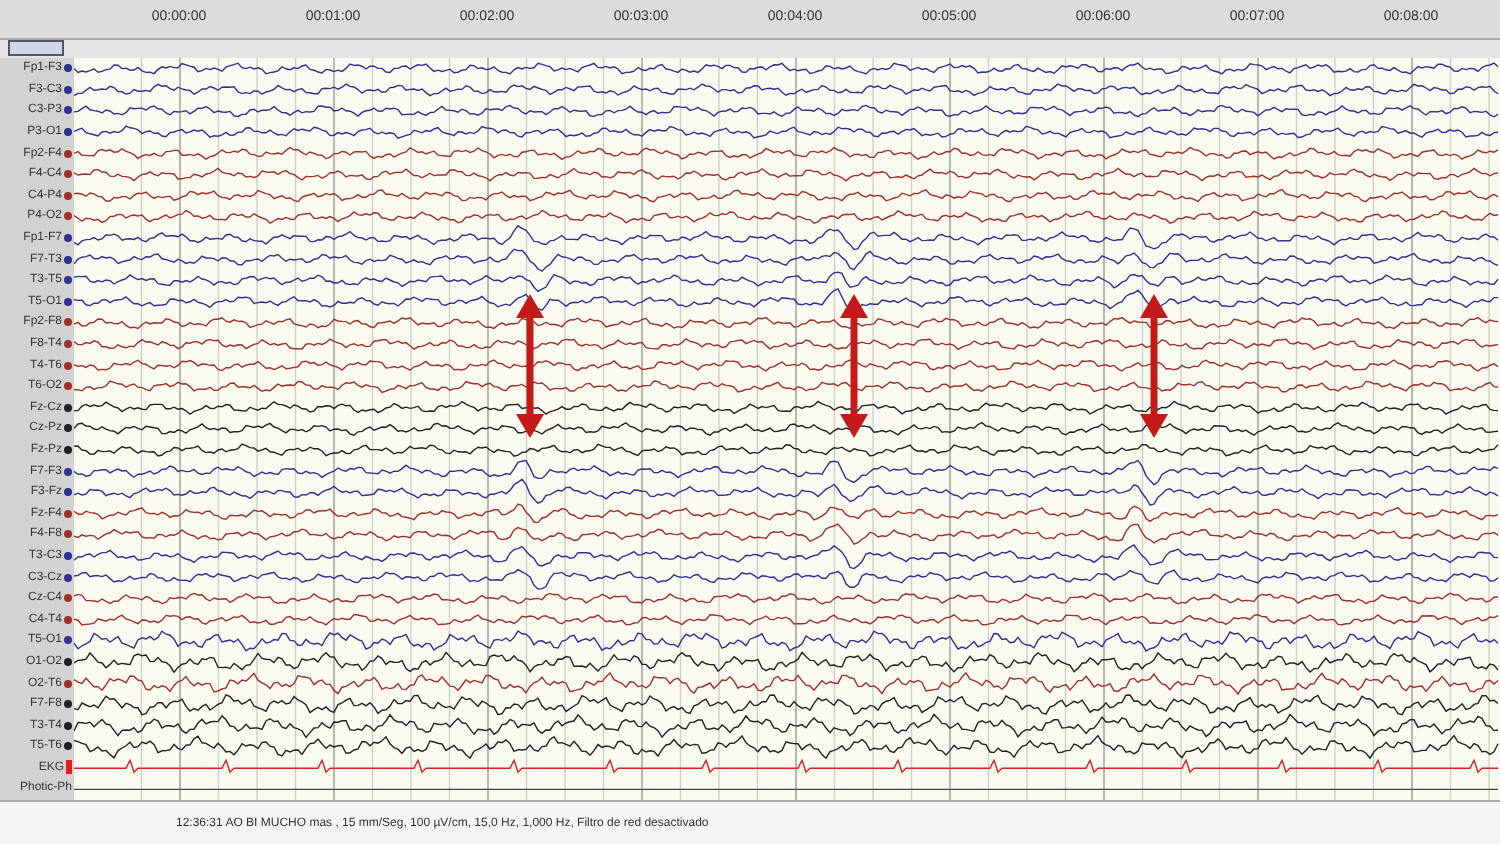  What do you see at coordinates (36, 48) in the screenshot?
I see `montage-button` at bounding box center [36, 48].